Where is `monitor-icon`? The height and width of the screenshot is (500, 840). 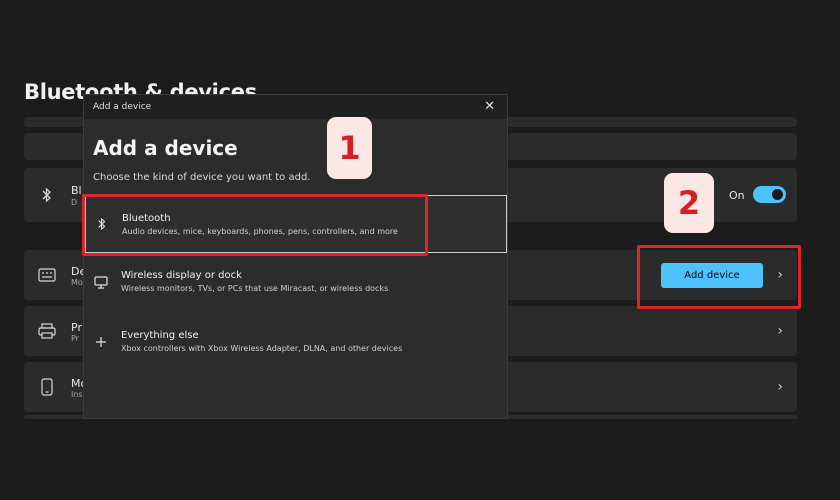
monitor-icon is located at coordinates (101, 282).